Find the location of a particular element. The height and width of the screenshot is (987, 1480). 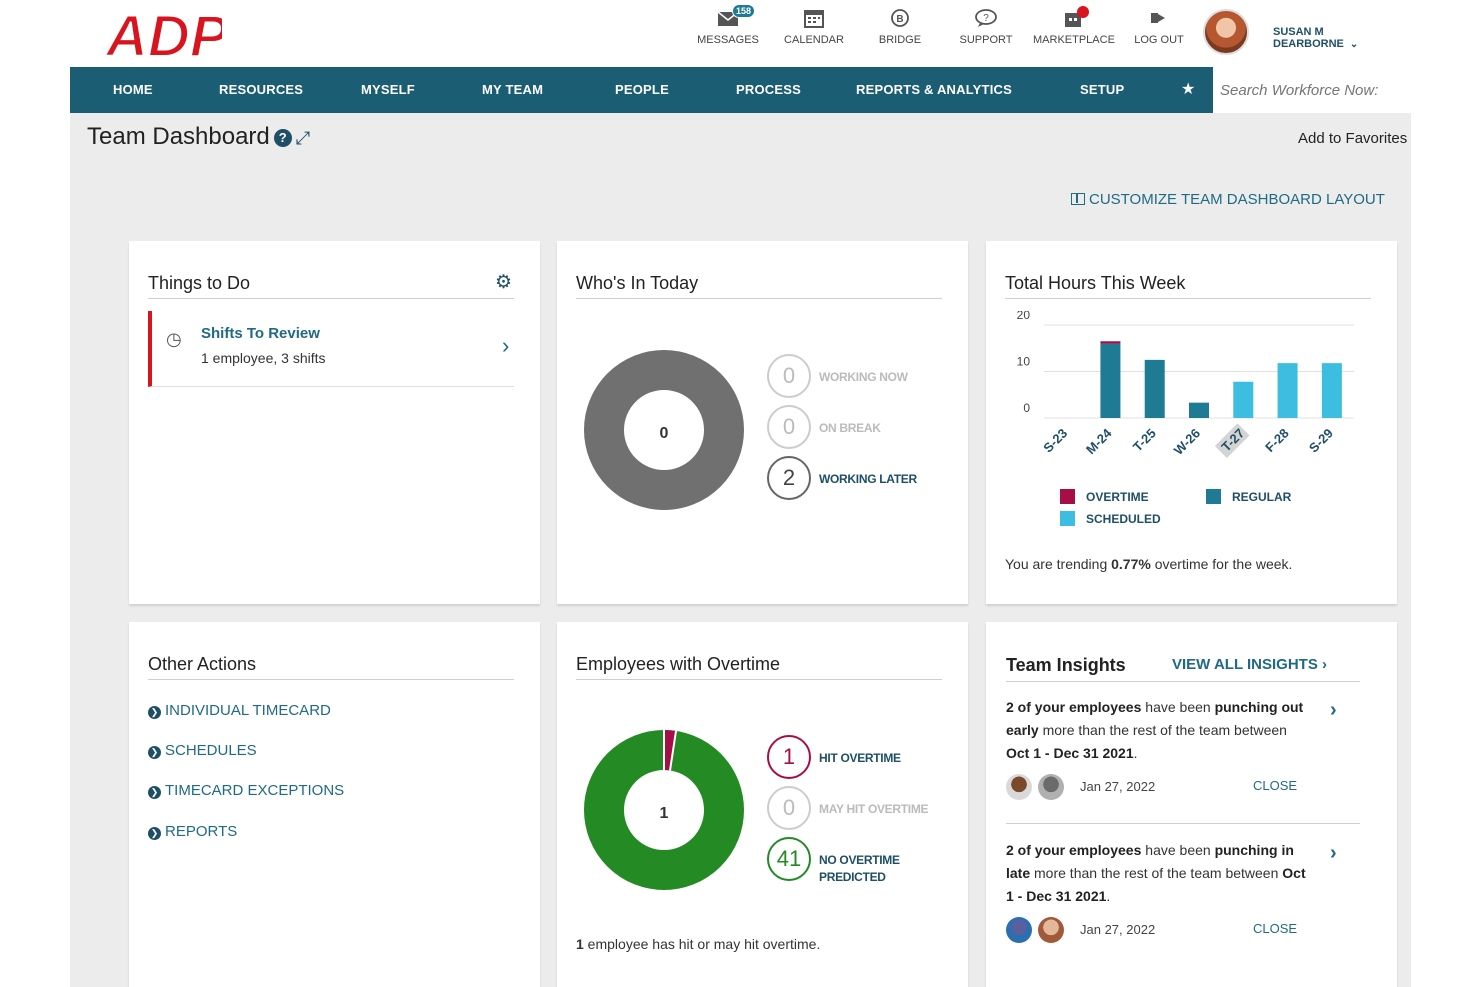

clock-icon: ◷ is located at coordinates (174, 339).